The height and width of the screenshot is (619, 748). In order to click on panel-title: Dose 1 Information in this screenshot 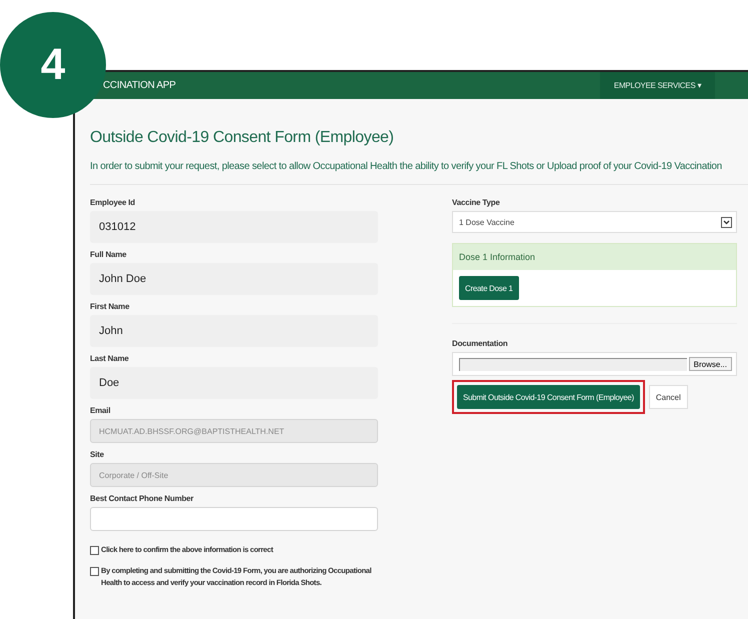, I will do `click(594, 257)`.